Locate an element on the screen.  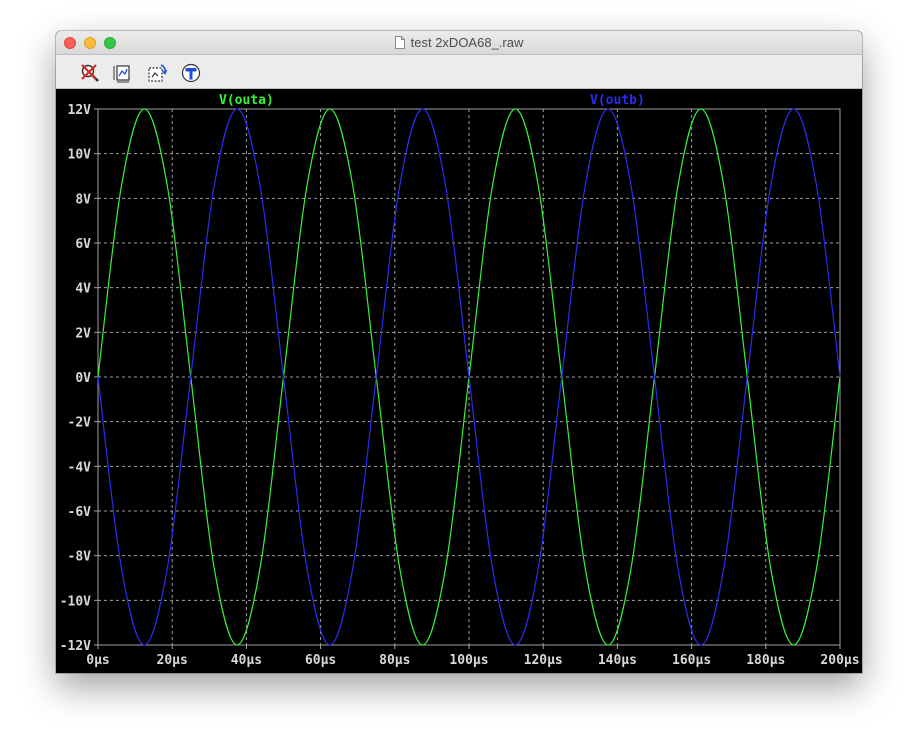
window-title-area: test 2xDOA68_.raw is located at coordinates (459, 42).